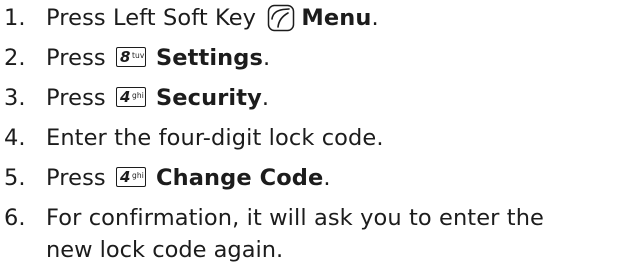 This screenshot has width=617, height=272. I want to click on step-number: 1., so click(15, 18).